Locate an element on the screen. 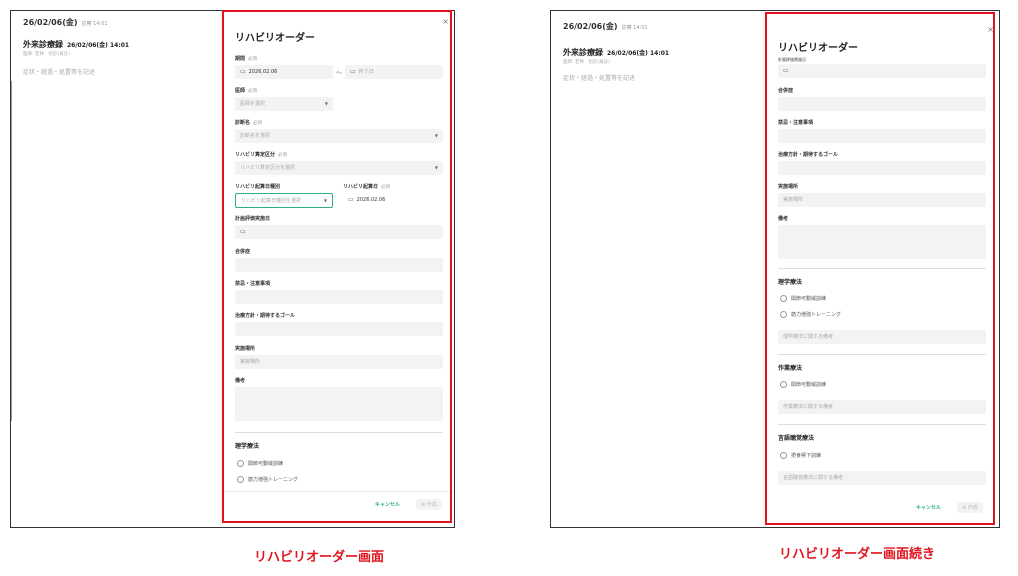  st-note-input: 言語聴覚療法に関する備考 is located at coordinates (882, 478).